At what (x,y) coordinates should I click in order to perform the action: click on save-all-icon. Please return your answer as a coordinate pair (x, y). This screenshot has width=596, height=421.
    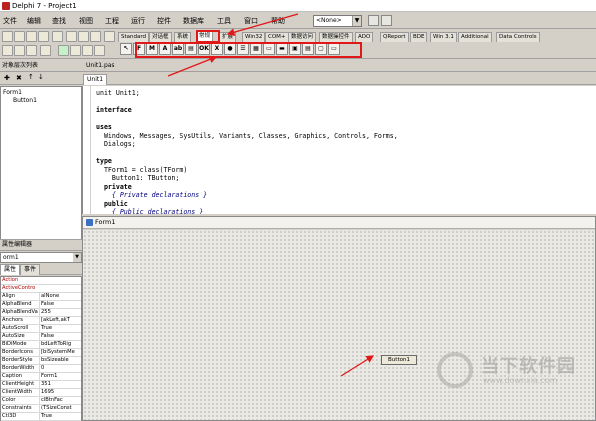
    Looking at the image, I should click on (43, 36).